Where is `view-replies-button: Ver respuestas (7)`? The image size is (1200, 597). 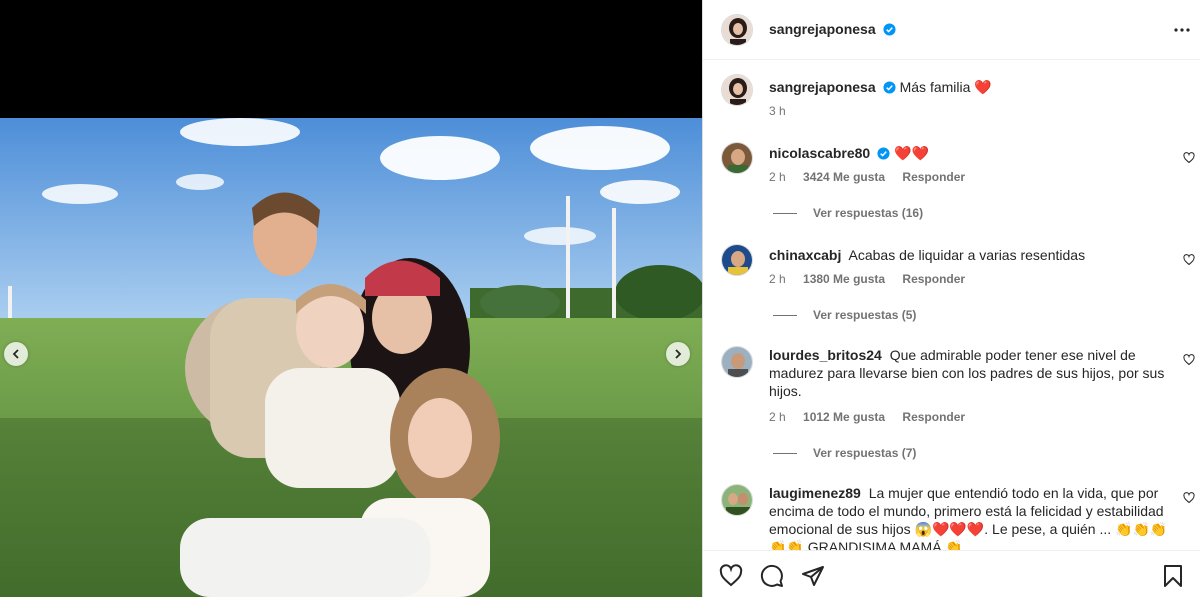
view-replies-button: Ver respuestas (7) is located at coordinates (844, 453).